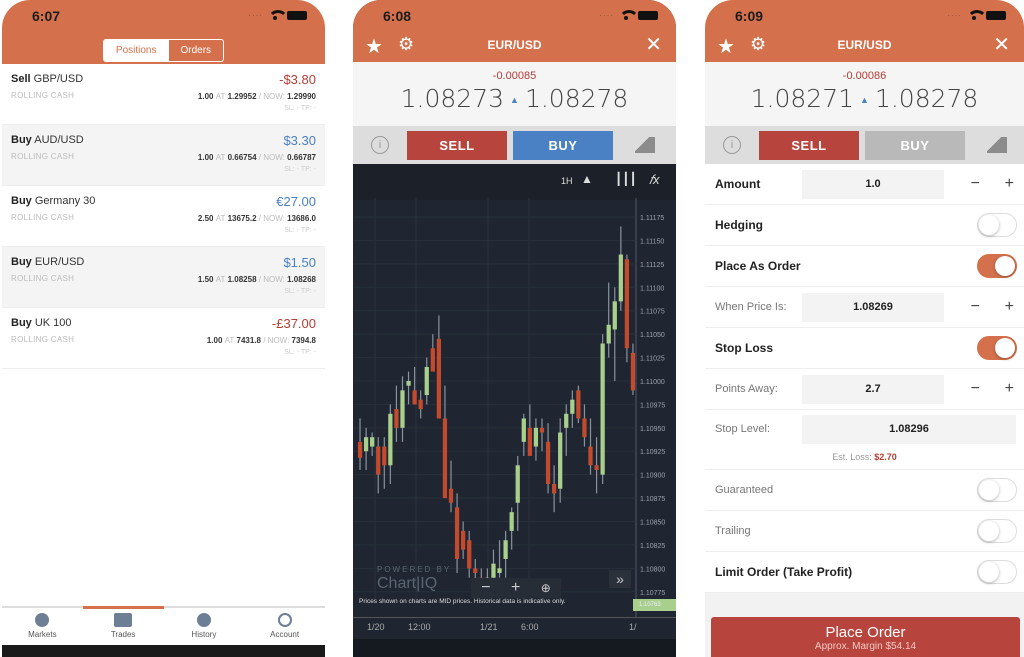 Image resolution: width=1024 pixels, height=657 pixels. What do you see at coordinates (514, 648) in the screenshot?
I see `bottom-bar` at bounding box center [514, 648].